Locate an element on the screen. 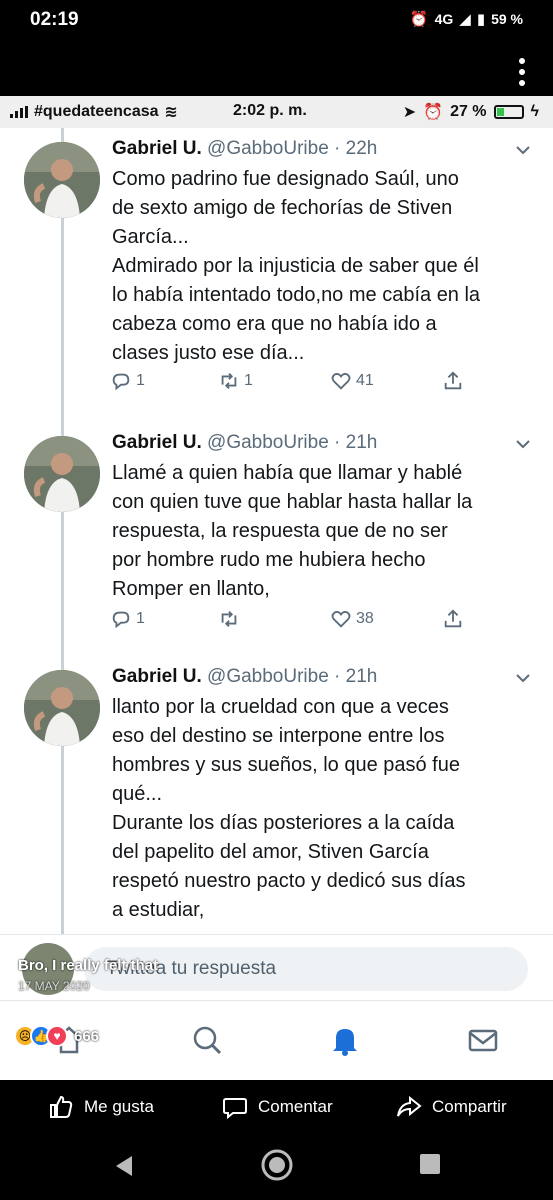 The height and width of the screenshot is (1200, 553). battery-icon is located at coordinates (508, 112).